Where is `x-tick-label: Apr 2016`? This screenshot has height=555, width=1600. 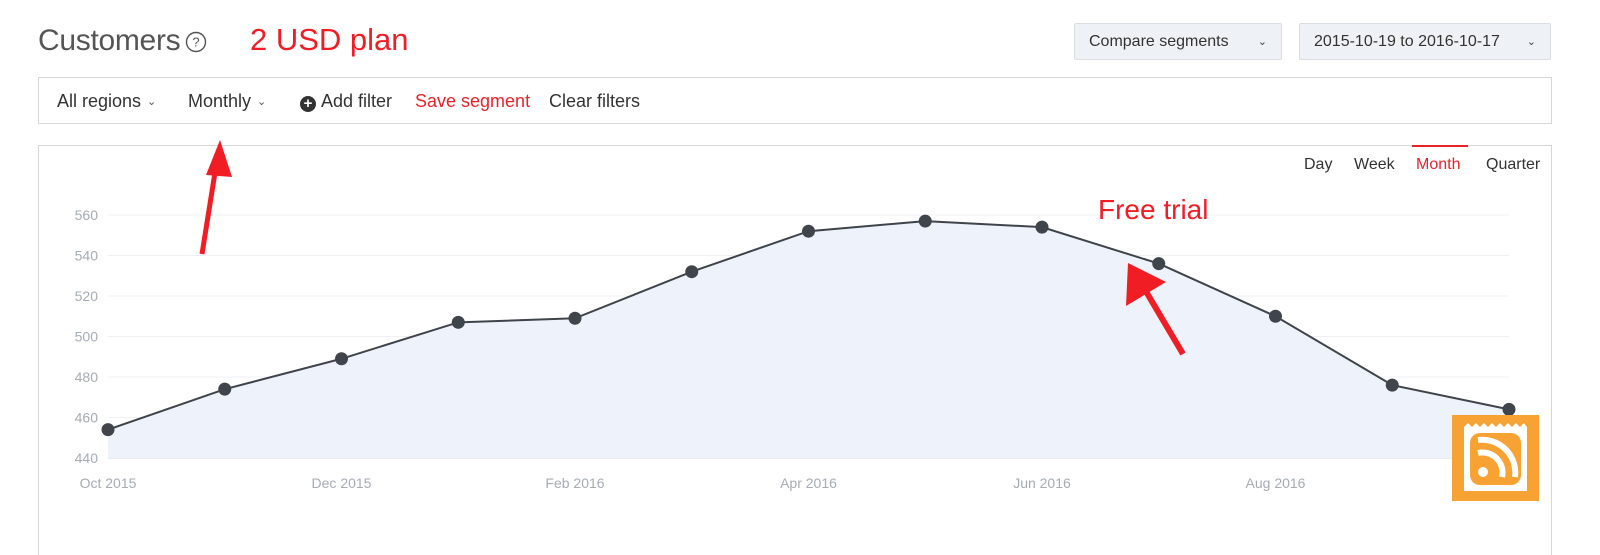
x-tick-label: Apr 2016 is located at coordinates (808, 483).